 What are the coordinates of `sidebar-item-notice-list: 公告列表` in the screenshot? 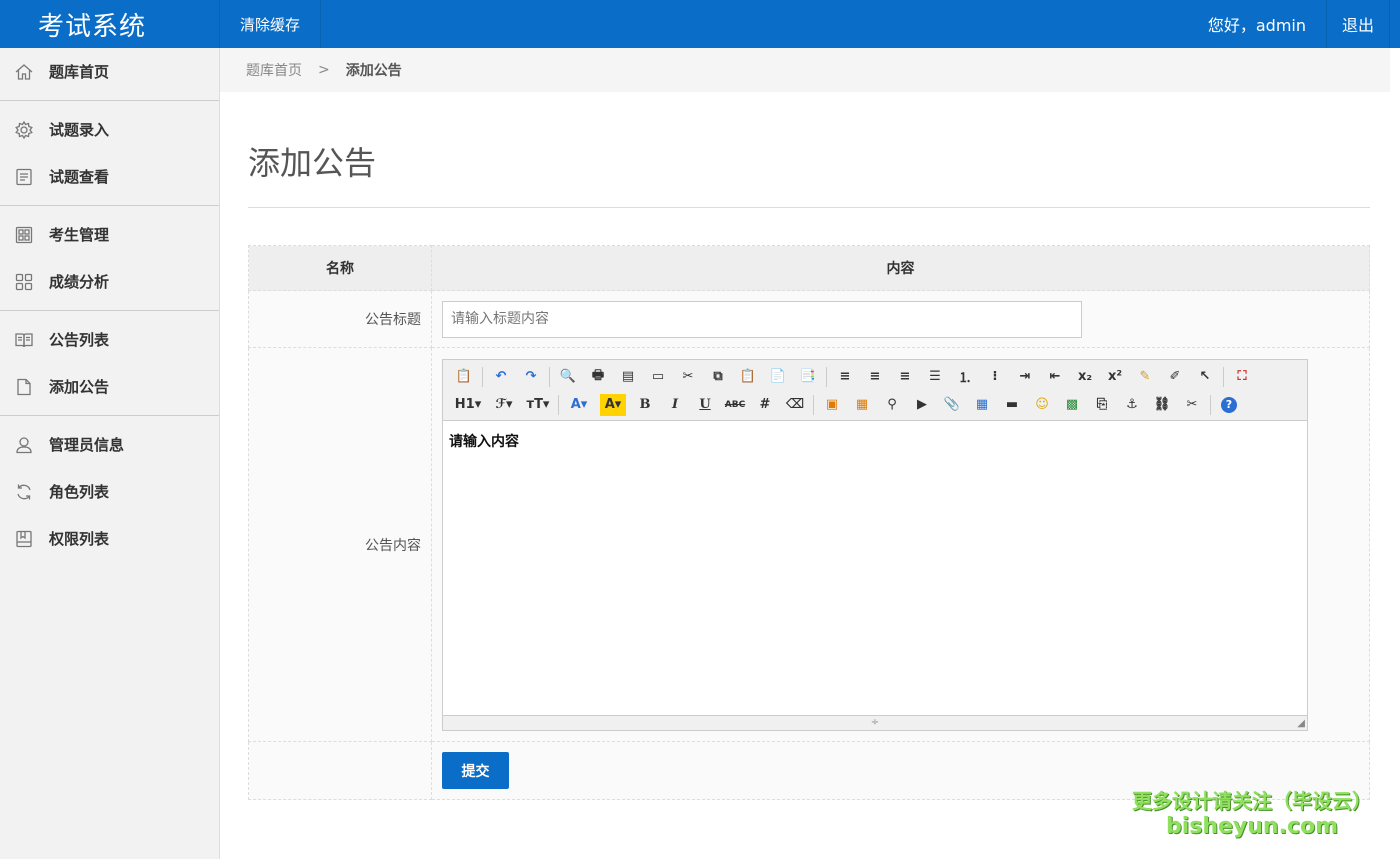 It's located at (109, 339).